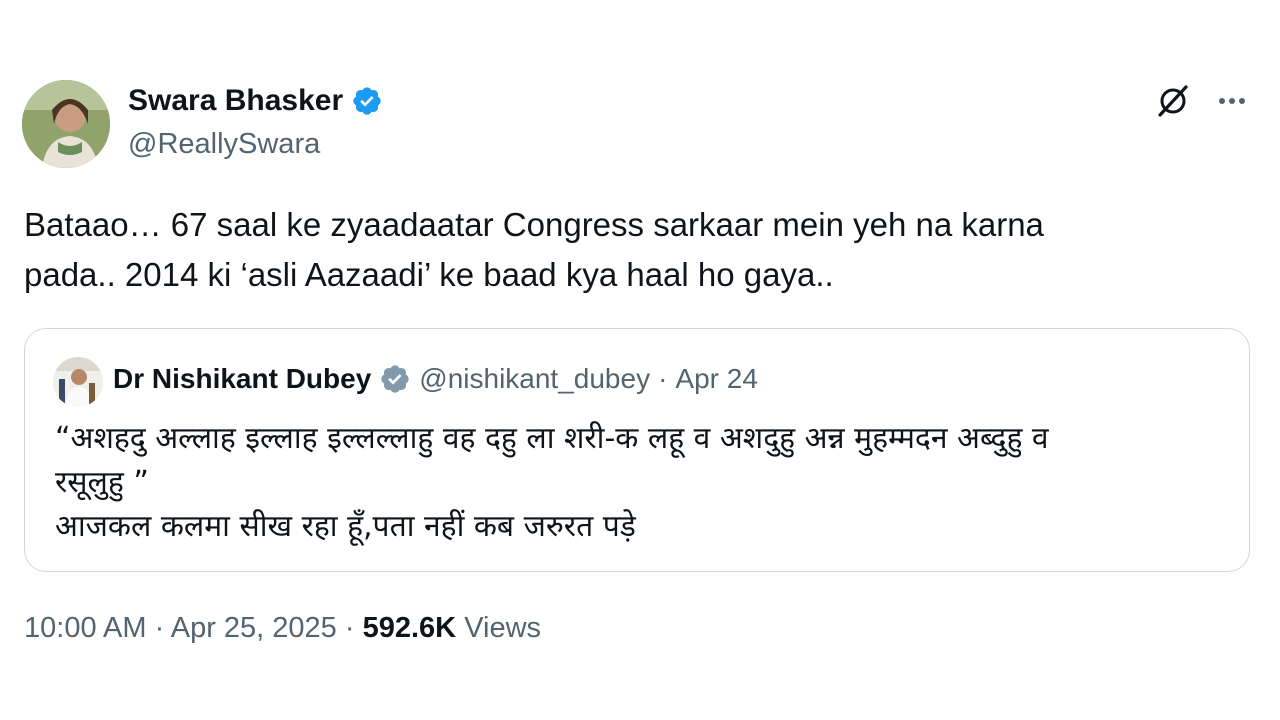 The image size is (1280, 720). Describe the element at coordinates (503, 628) in the screenshot. I see `views-label: Views` at that location.